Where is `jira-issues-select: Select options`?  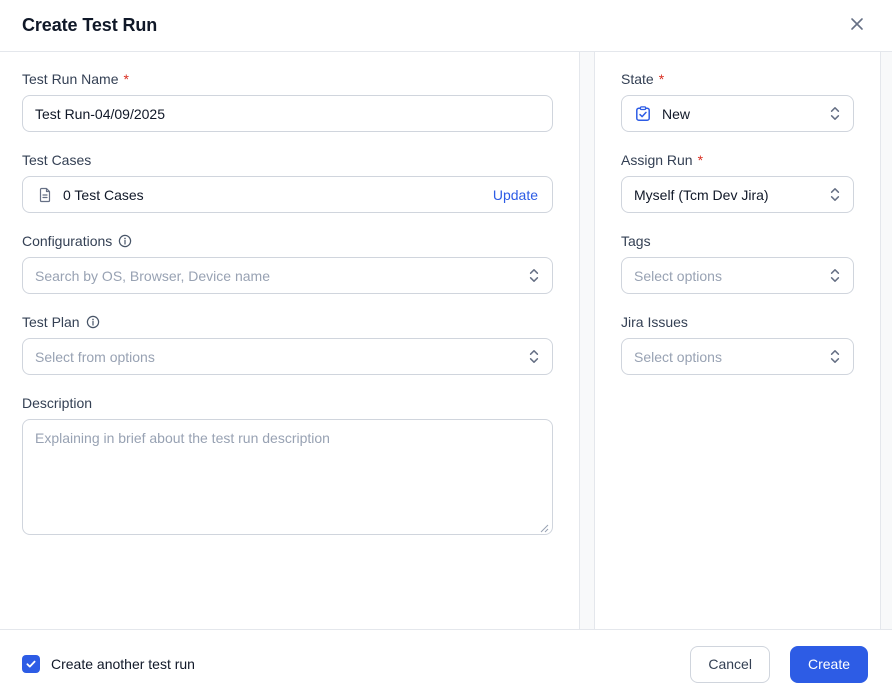 jira-issues-select: Select options is located at coordinates (737, 356).